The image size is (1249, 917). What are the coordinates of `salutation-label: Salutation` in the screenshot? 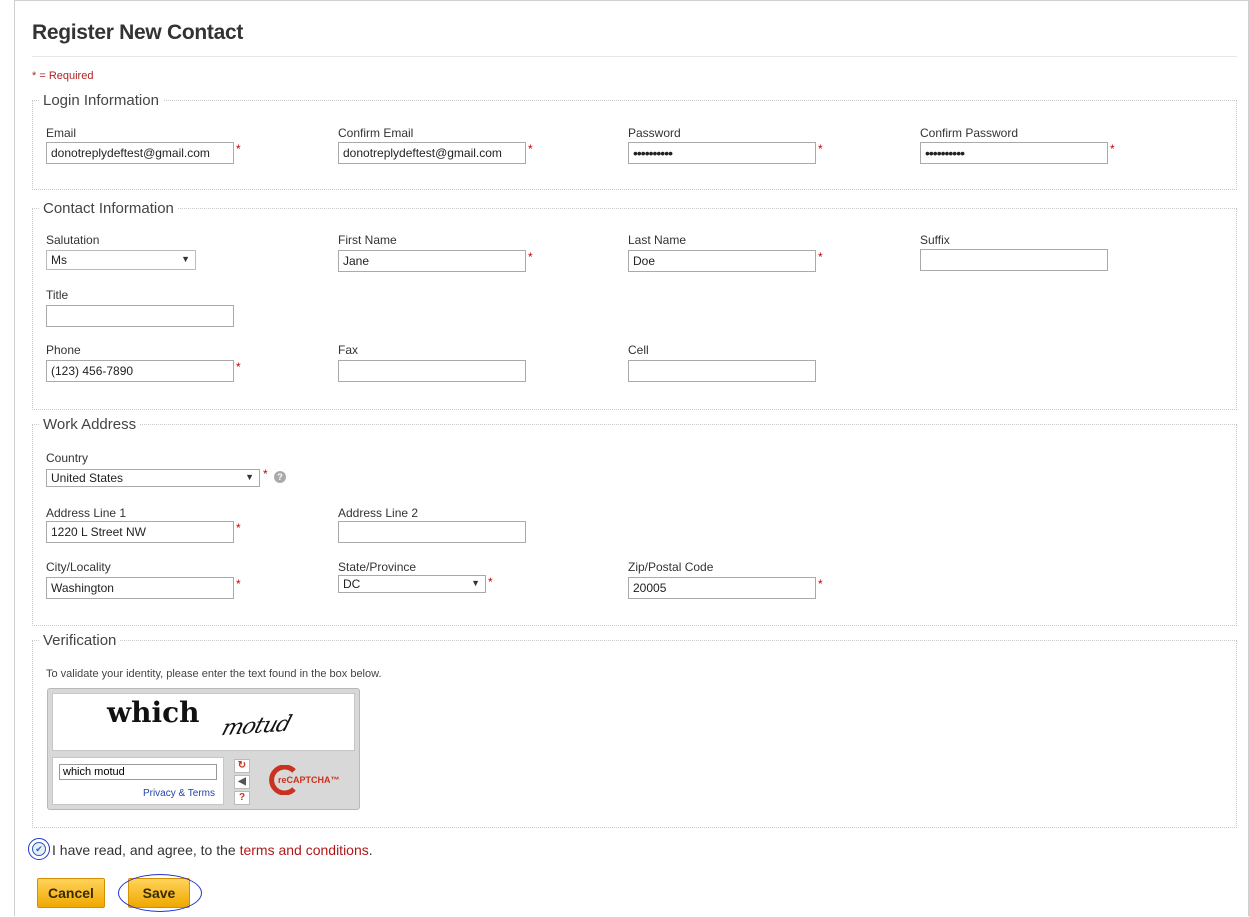 It's located at (73, 240).